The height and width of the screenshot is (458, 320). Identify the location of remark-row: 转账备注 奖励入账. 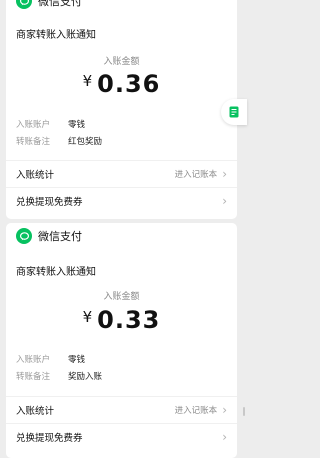
(59, 376).